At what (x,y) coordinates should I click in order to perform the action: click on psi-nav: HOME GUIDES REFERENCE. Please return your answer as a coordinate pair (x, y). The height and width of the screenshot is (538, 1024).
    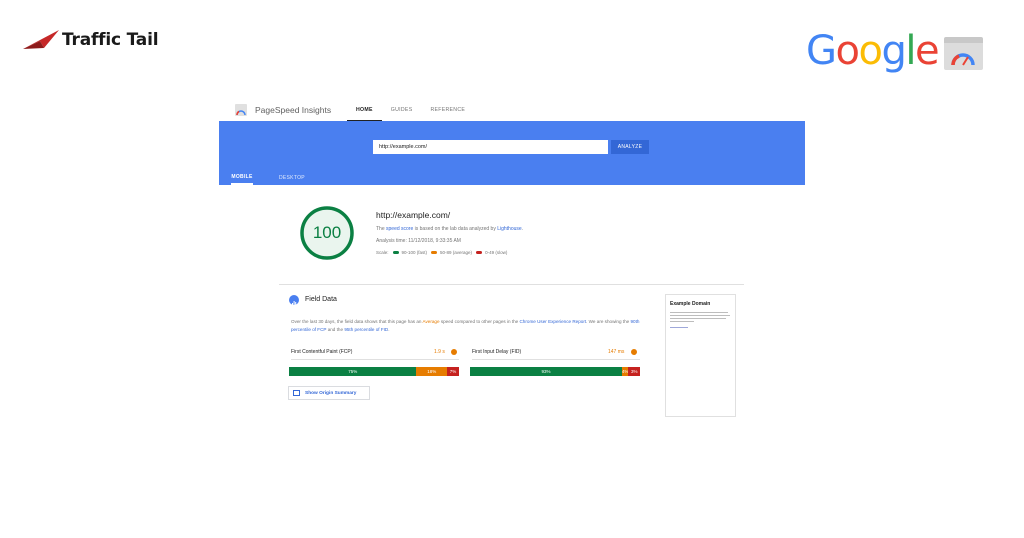
    Looking at the image, I should click on (410, 110).